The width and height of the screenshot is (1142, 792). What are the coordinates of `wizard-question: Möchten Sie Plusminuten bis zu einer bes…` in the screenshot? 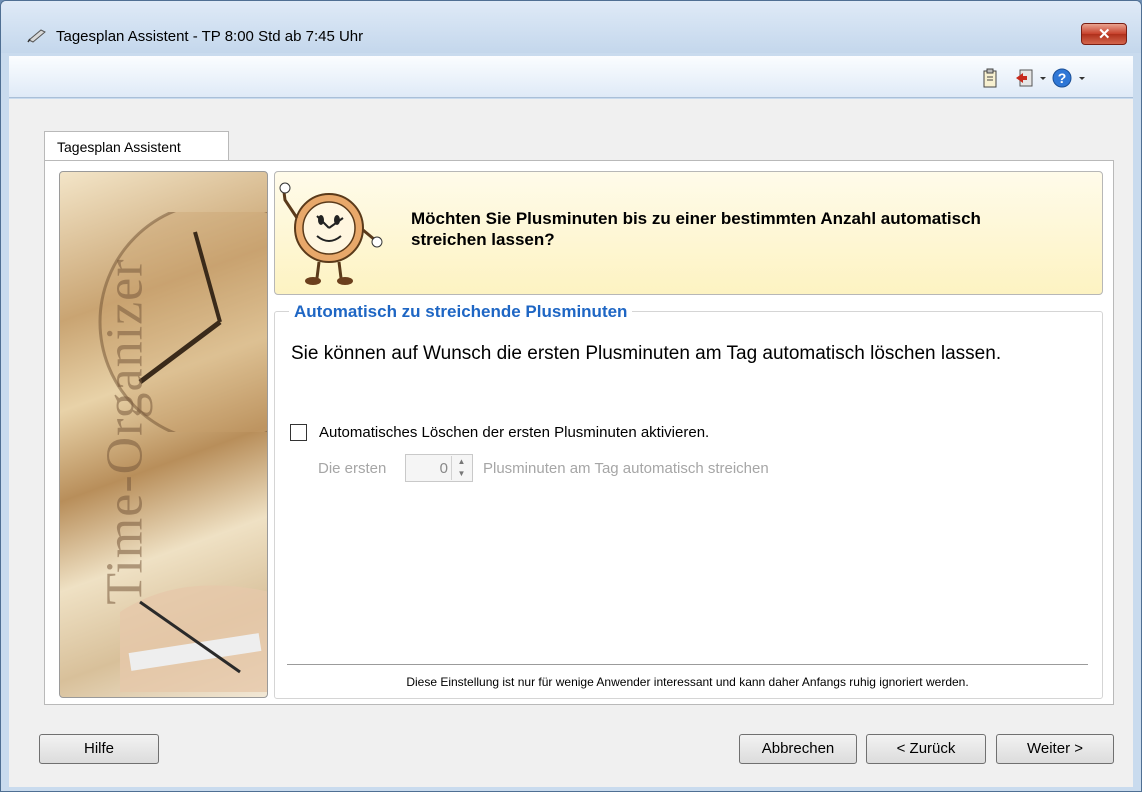 It's located at (696, 229).